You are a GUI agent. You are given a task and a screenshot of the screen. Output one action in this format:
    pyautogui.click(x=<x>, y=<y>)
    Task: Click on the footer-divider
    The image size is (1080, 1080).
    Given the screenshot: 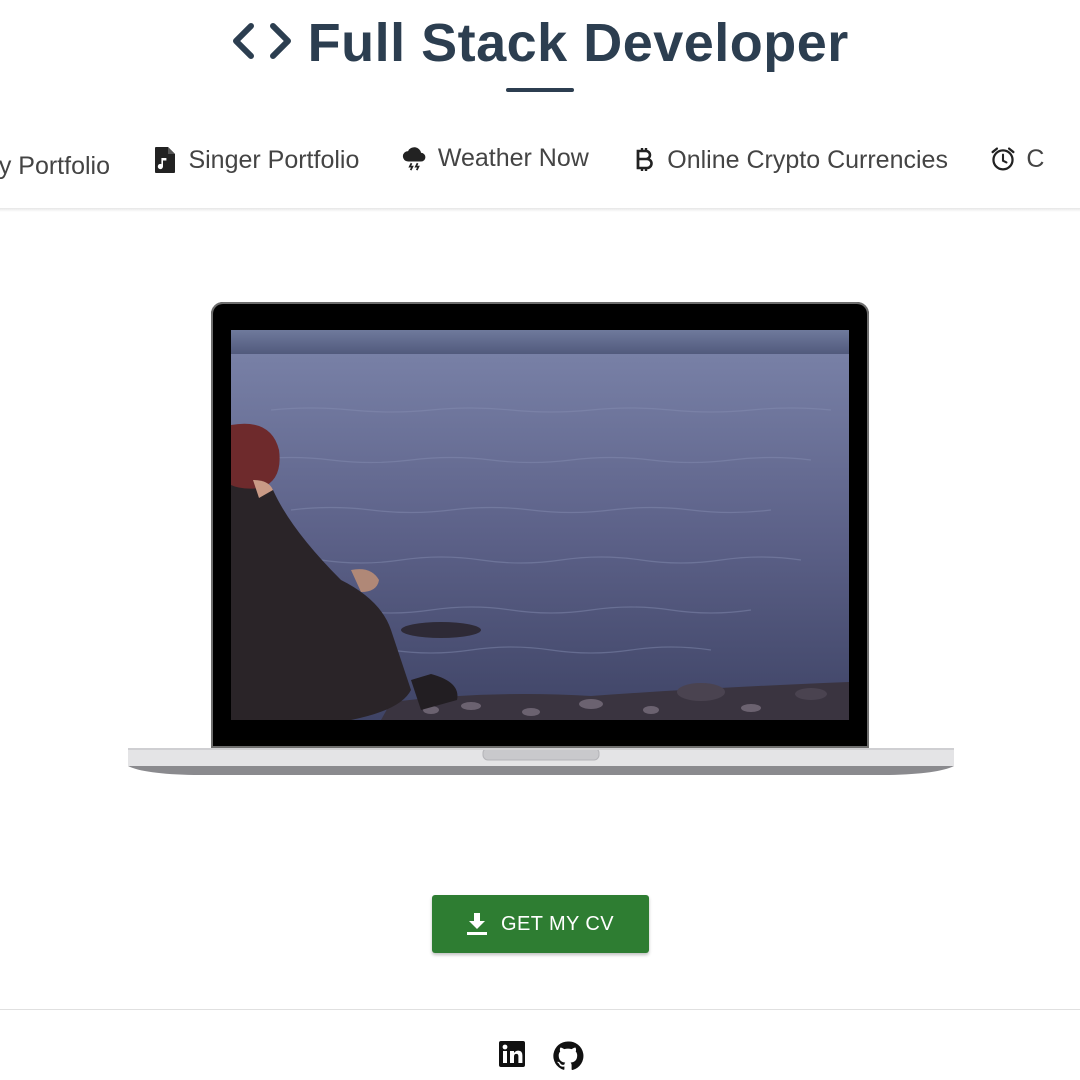 What is the action you would take?
    pyautogui.click(x=540, y=1009)
    